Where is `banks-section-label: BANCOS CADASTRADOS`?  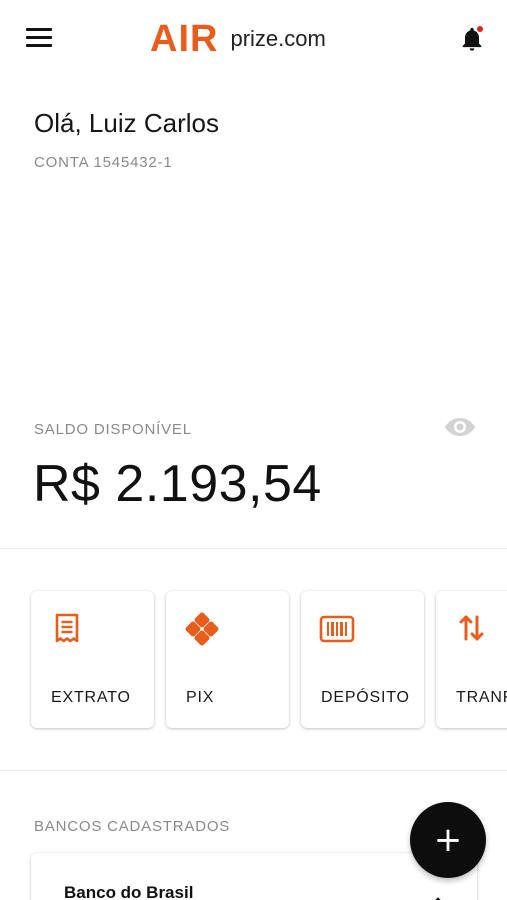
banks-section-label: BANCOS CADASTRADOS is located at coordinates (132, 826).